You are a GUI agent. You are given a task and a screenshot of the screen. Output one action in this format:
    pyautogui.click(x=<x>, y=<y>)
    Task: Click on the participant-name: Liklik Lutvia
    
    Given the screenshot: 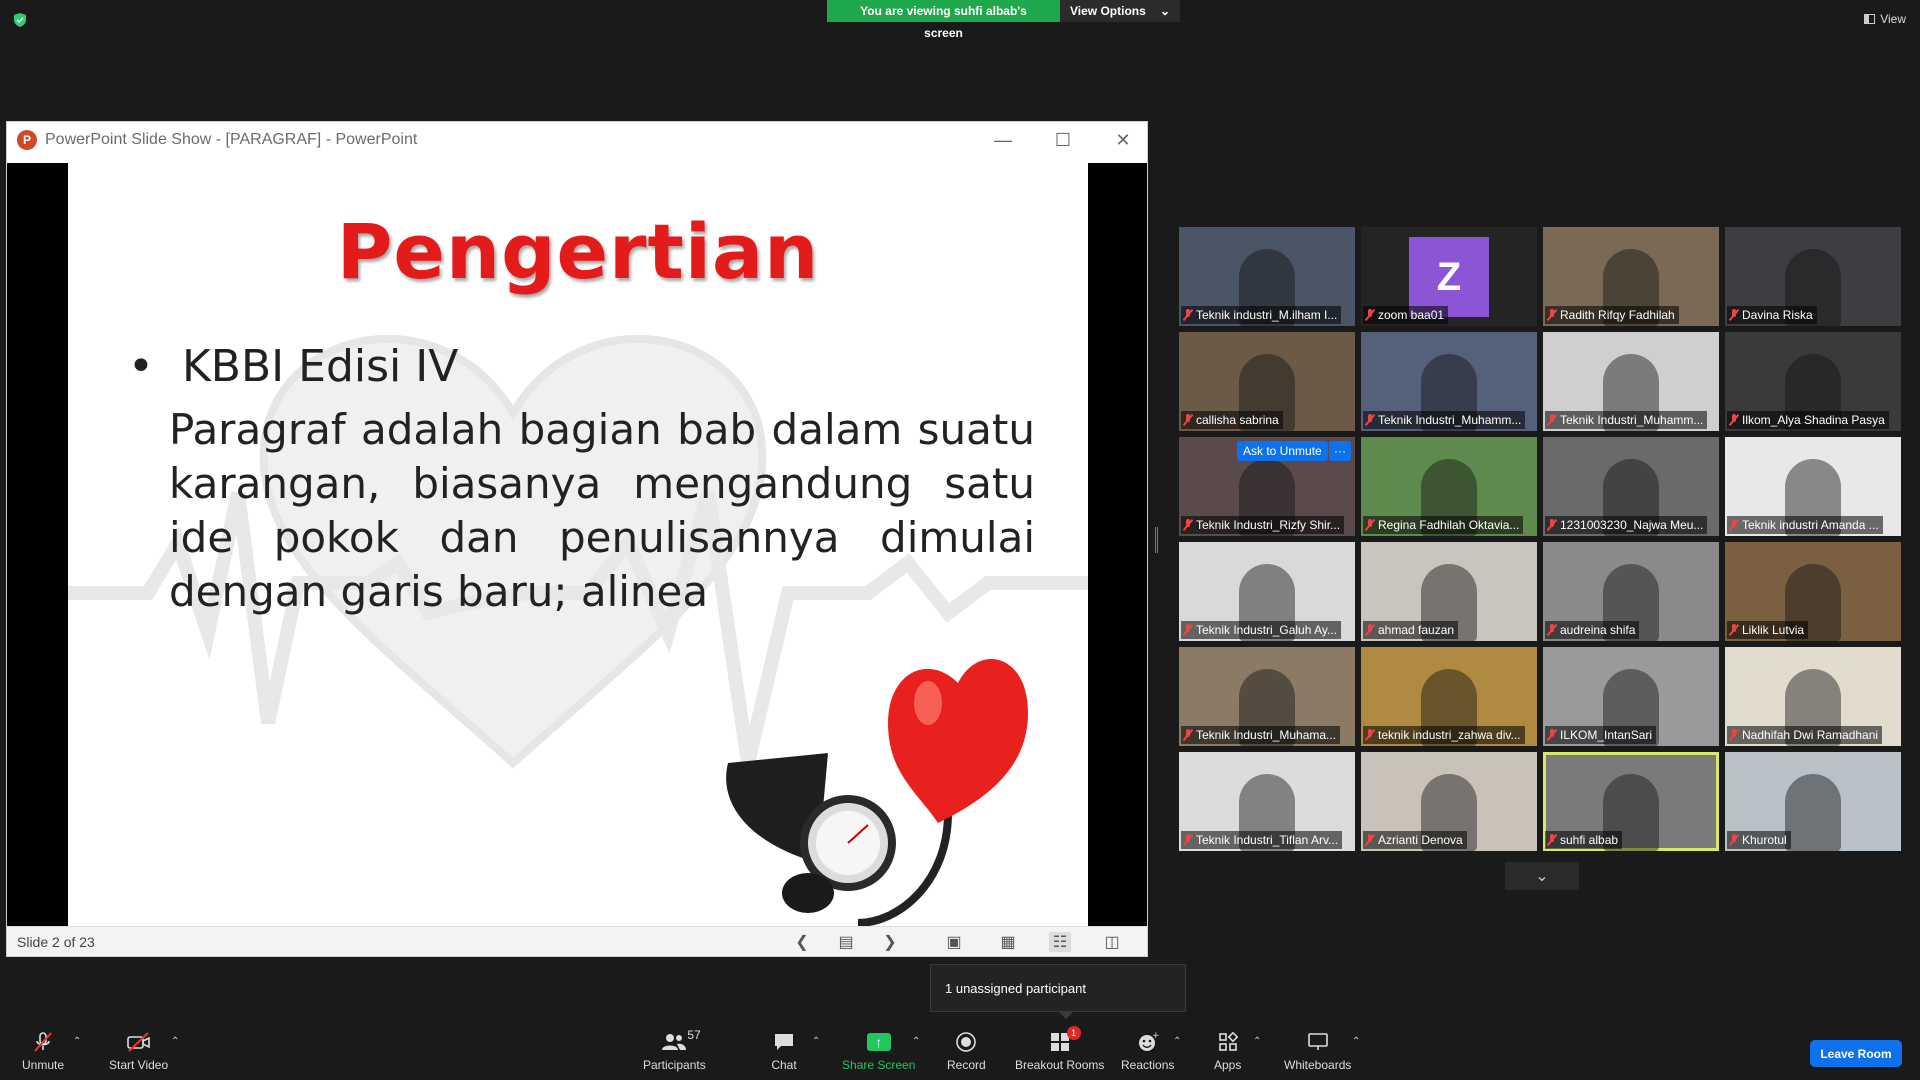 What is the action you would take?
    pyautogui.click(x=1773, y=630)
    